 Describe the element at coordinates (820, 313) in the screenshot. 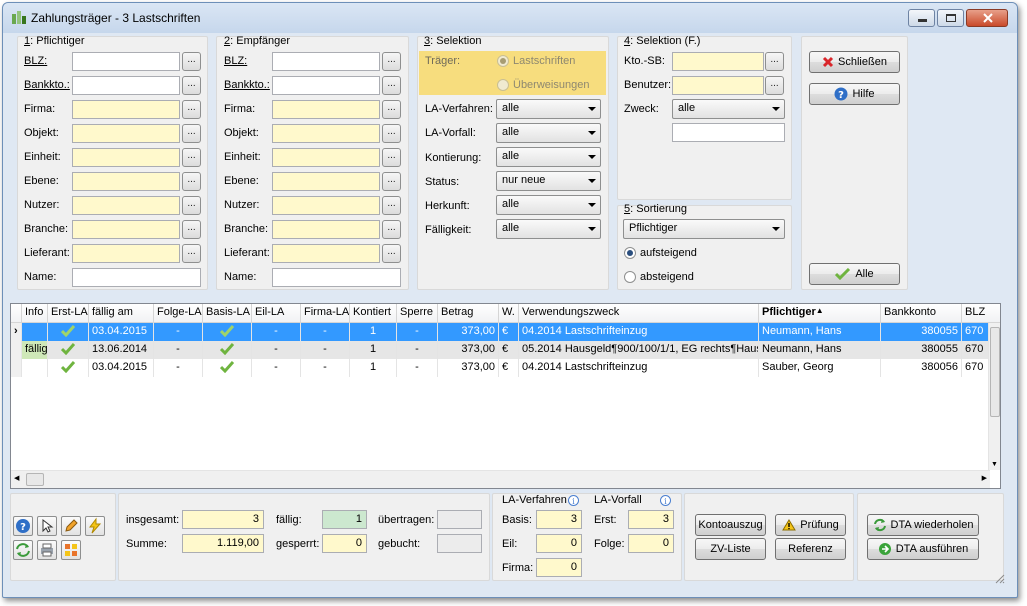

I see `col-header-pflichtiger: Pflichtiger▲` at that location.